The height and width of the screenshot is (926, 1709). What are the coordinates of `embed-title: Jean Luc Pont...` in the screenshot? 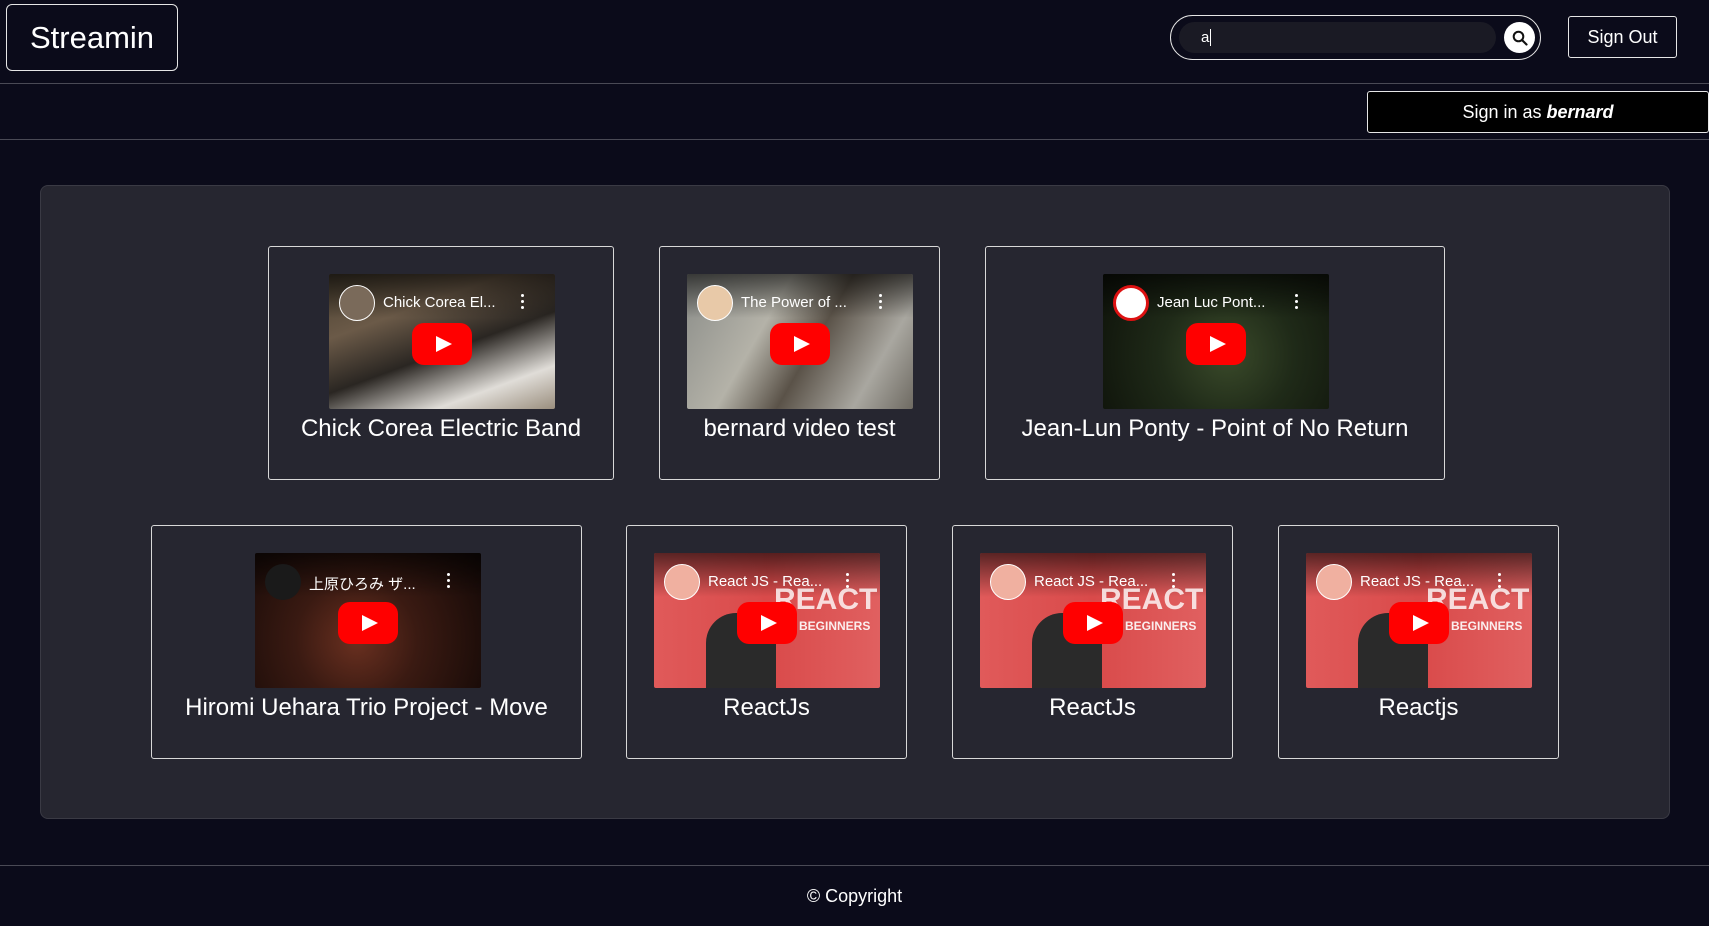 It's located at (1211, 302).